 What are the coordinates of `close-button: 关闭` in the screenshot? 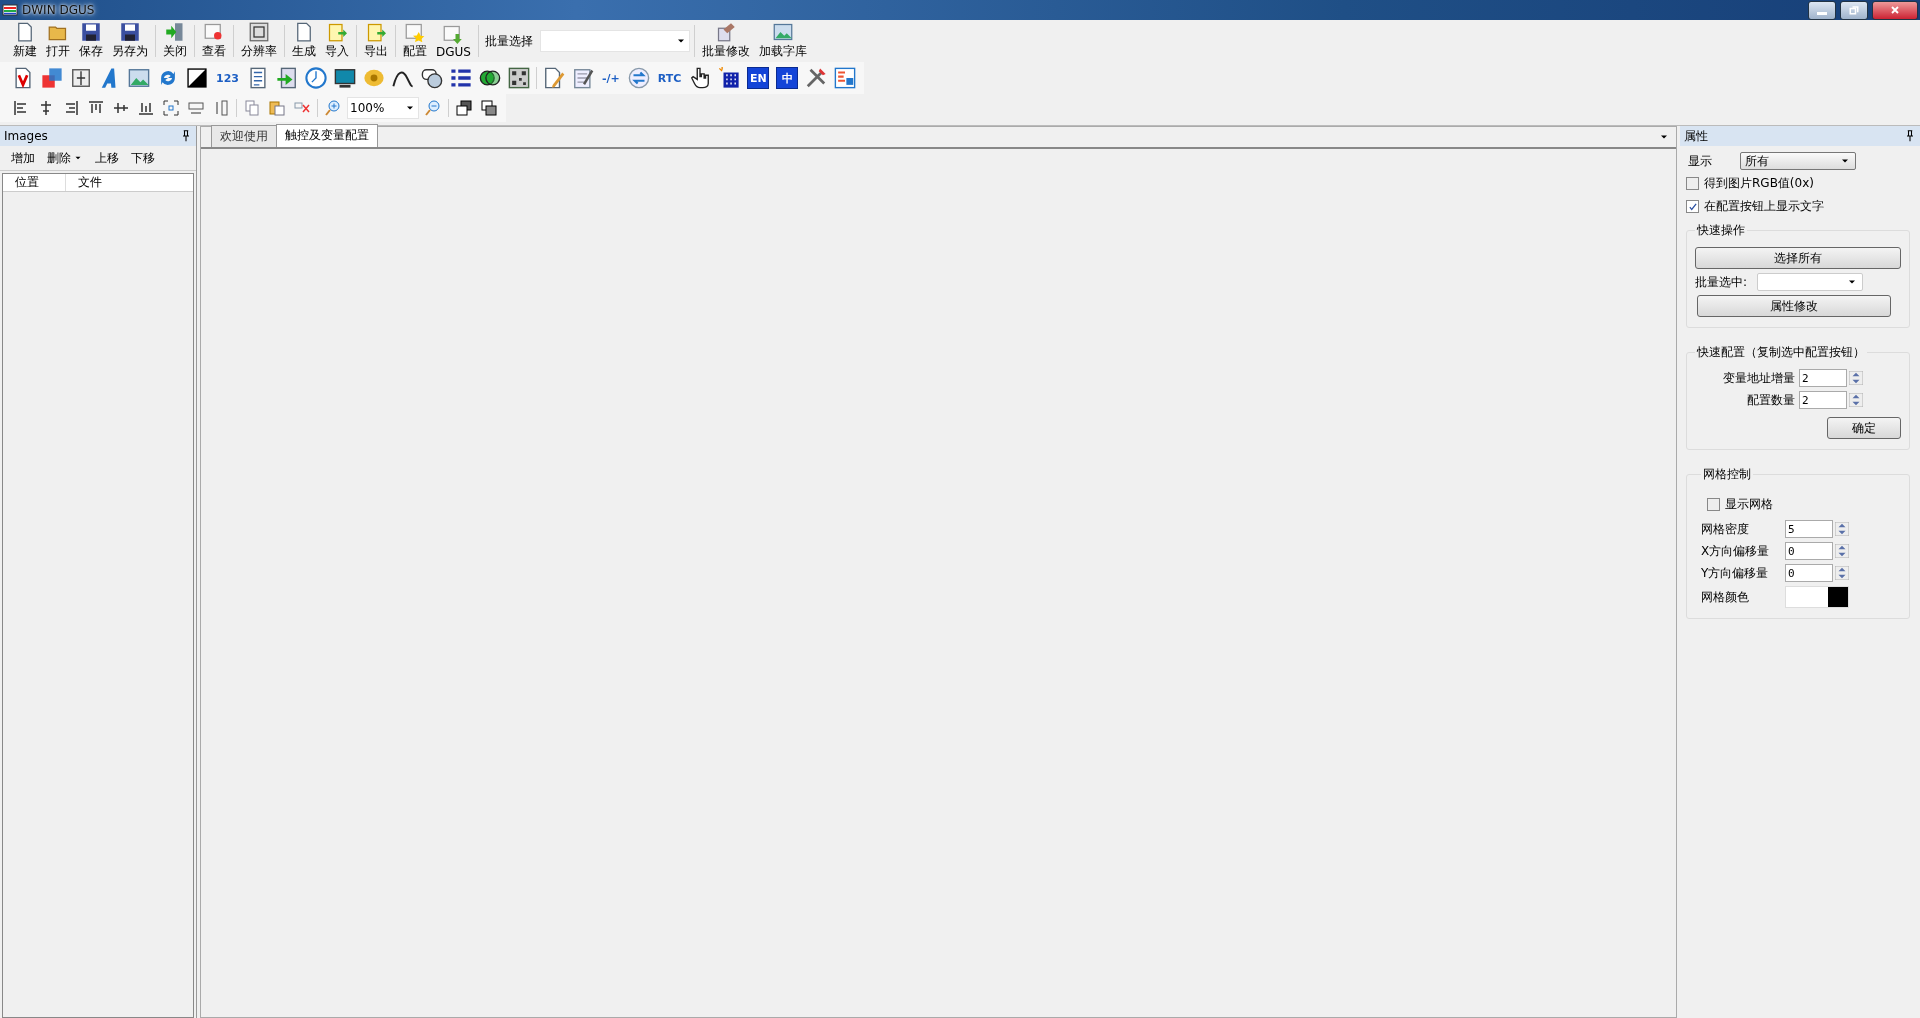 It's located at (175, 41).